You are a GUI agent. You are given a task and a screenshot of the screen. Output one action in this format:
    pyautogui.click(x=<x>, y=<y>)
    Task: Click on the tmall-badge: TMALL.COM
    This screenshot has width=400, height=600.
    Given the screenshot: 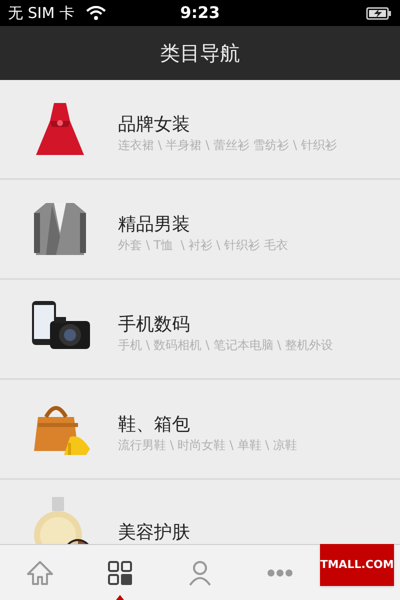 What is the action you would take?
    pyautogui.click(x=357, y=565)
    